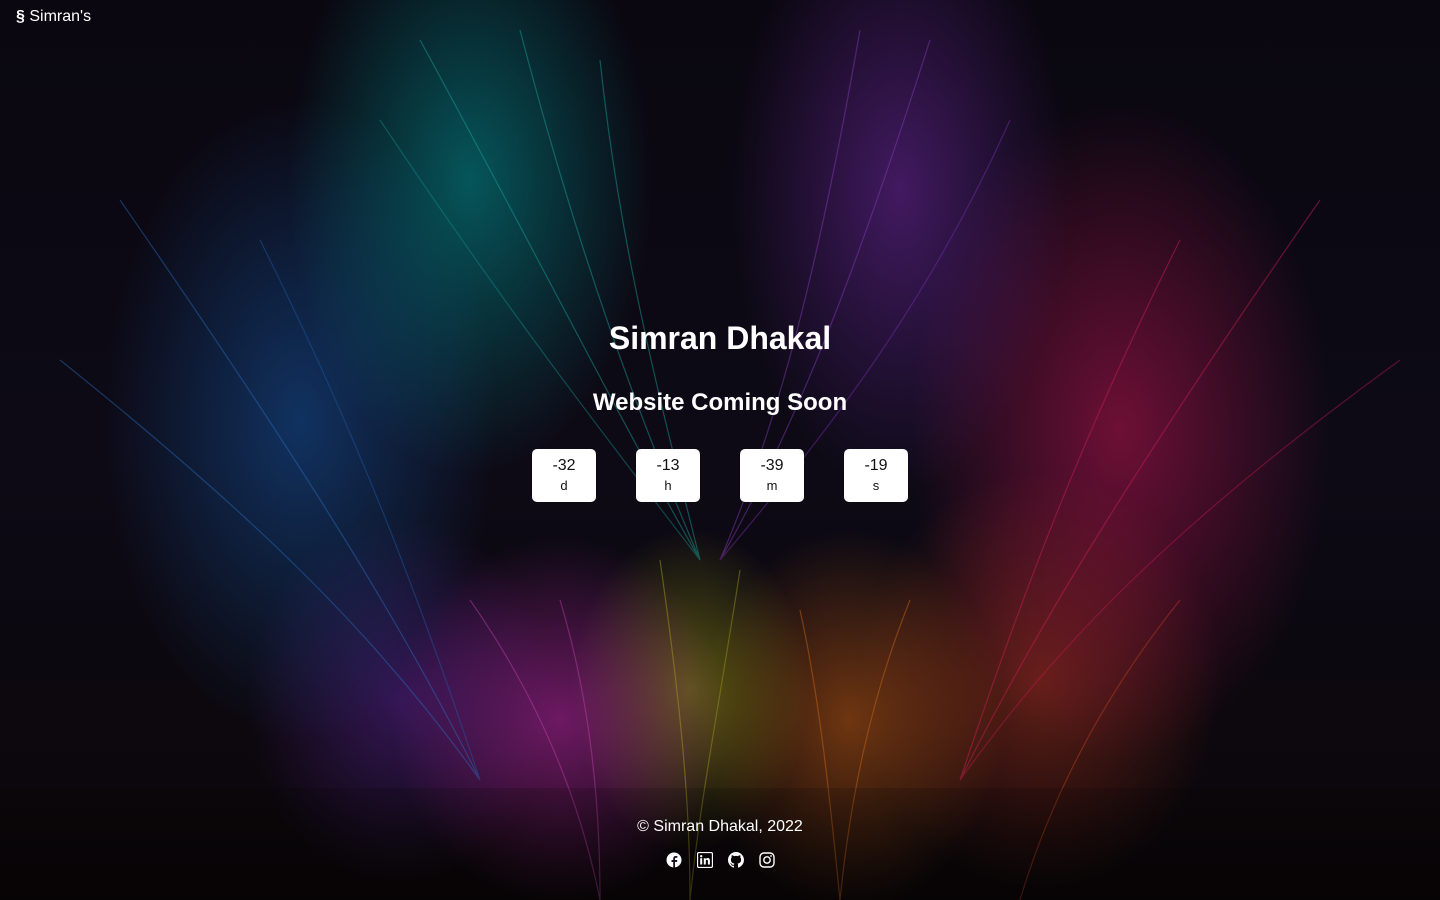 The image size is (1440, 900). Describe the element at coordinates (772, 465) in the screenshot. I see `countdown-minutes-value: -39` at that location.